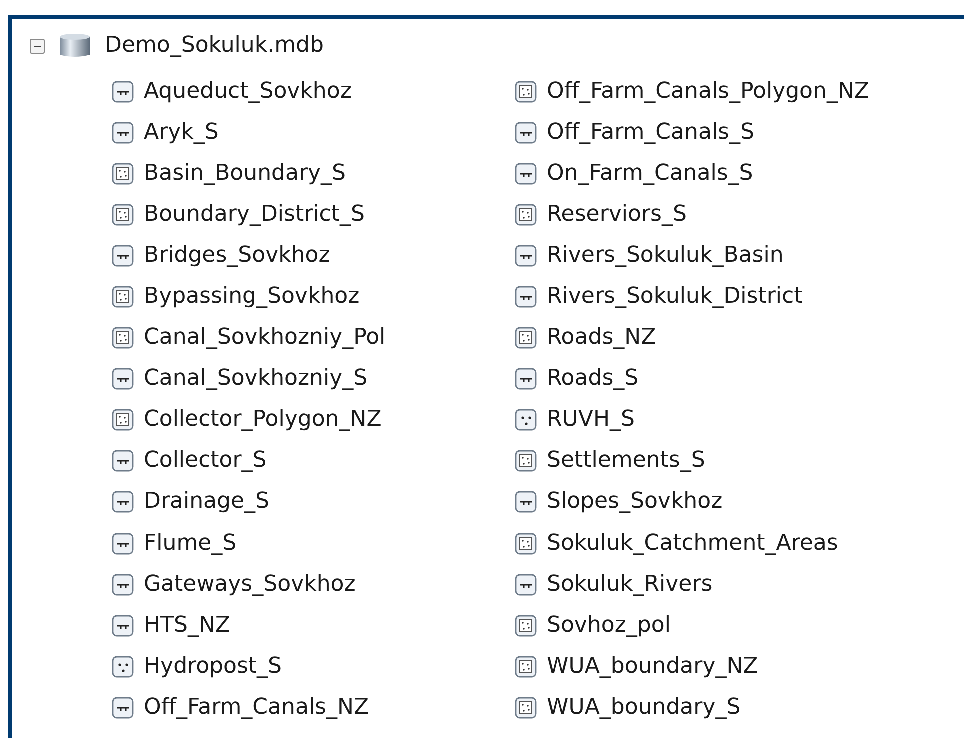 The height and width of the screenshot is (738, 964). I want to click on layer-label: WUA_boundary_NZ, so click(652, 666).